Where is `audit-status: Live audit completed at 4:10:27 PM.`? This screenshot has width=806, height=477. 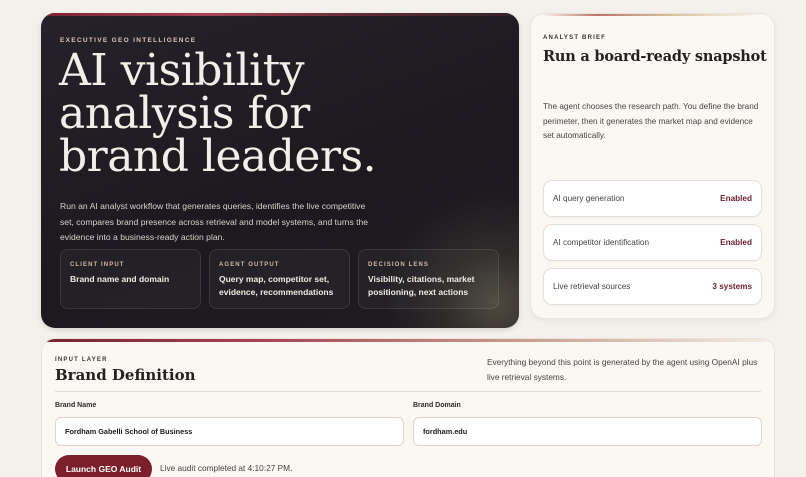
audit-status: Live audit completed at 4:10:27 PM. is located at coordinates (226, 468).